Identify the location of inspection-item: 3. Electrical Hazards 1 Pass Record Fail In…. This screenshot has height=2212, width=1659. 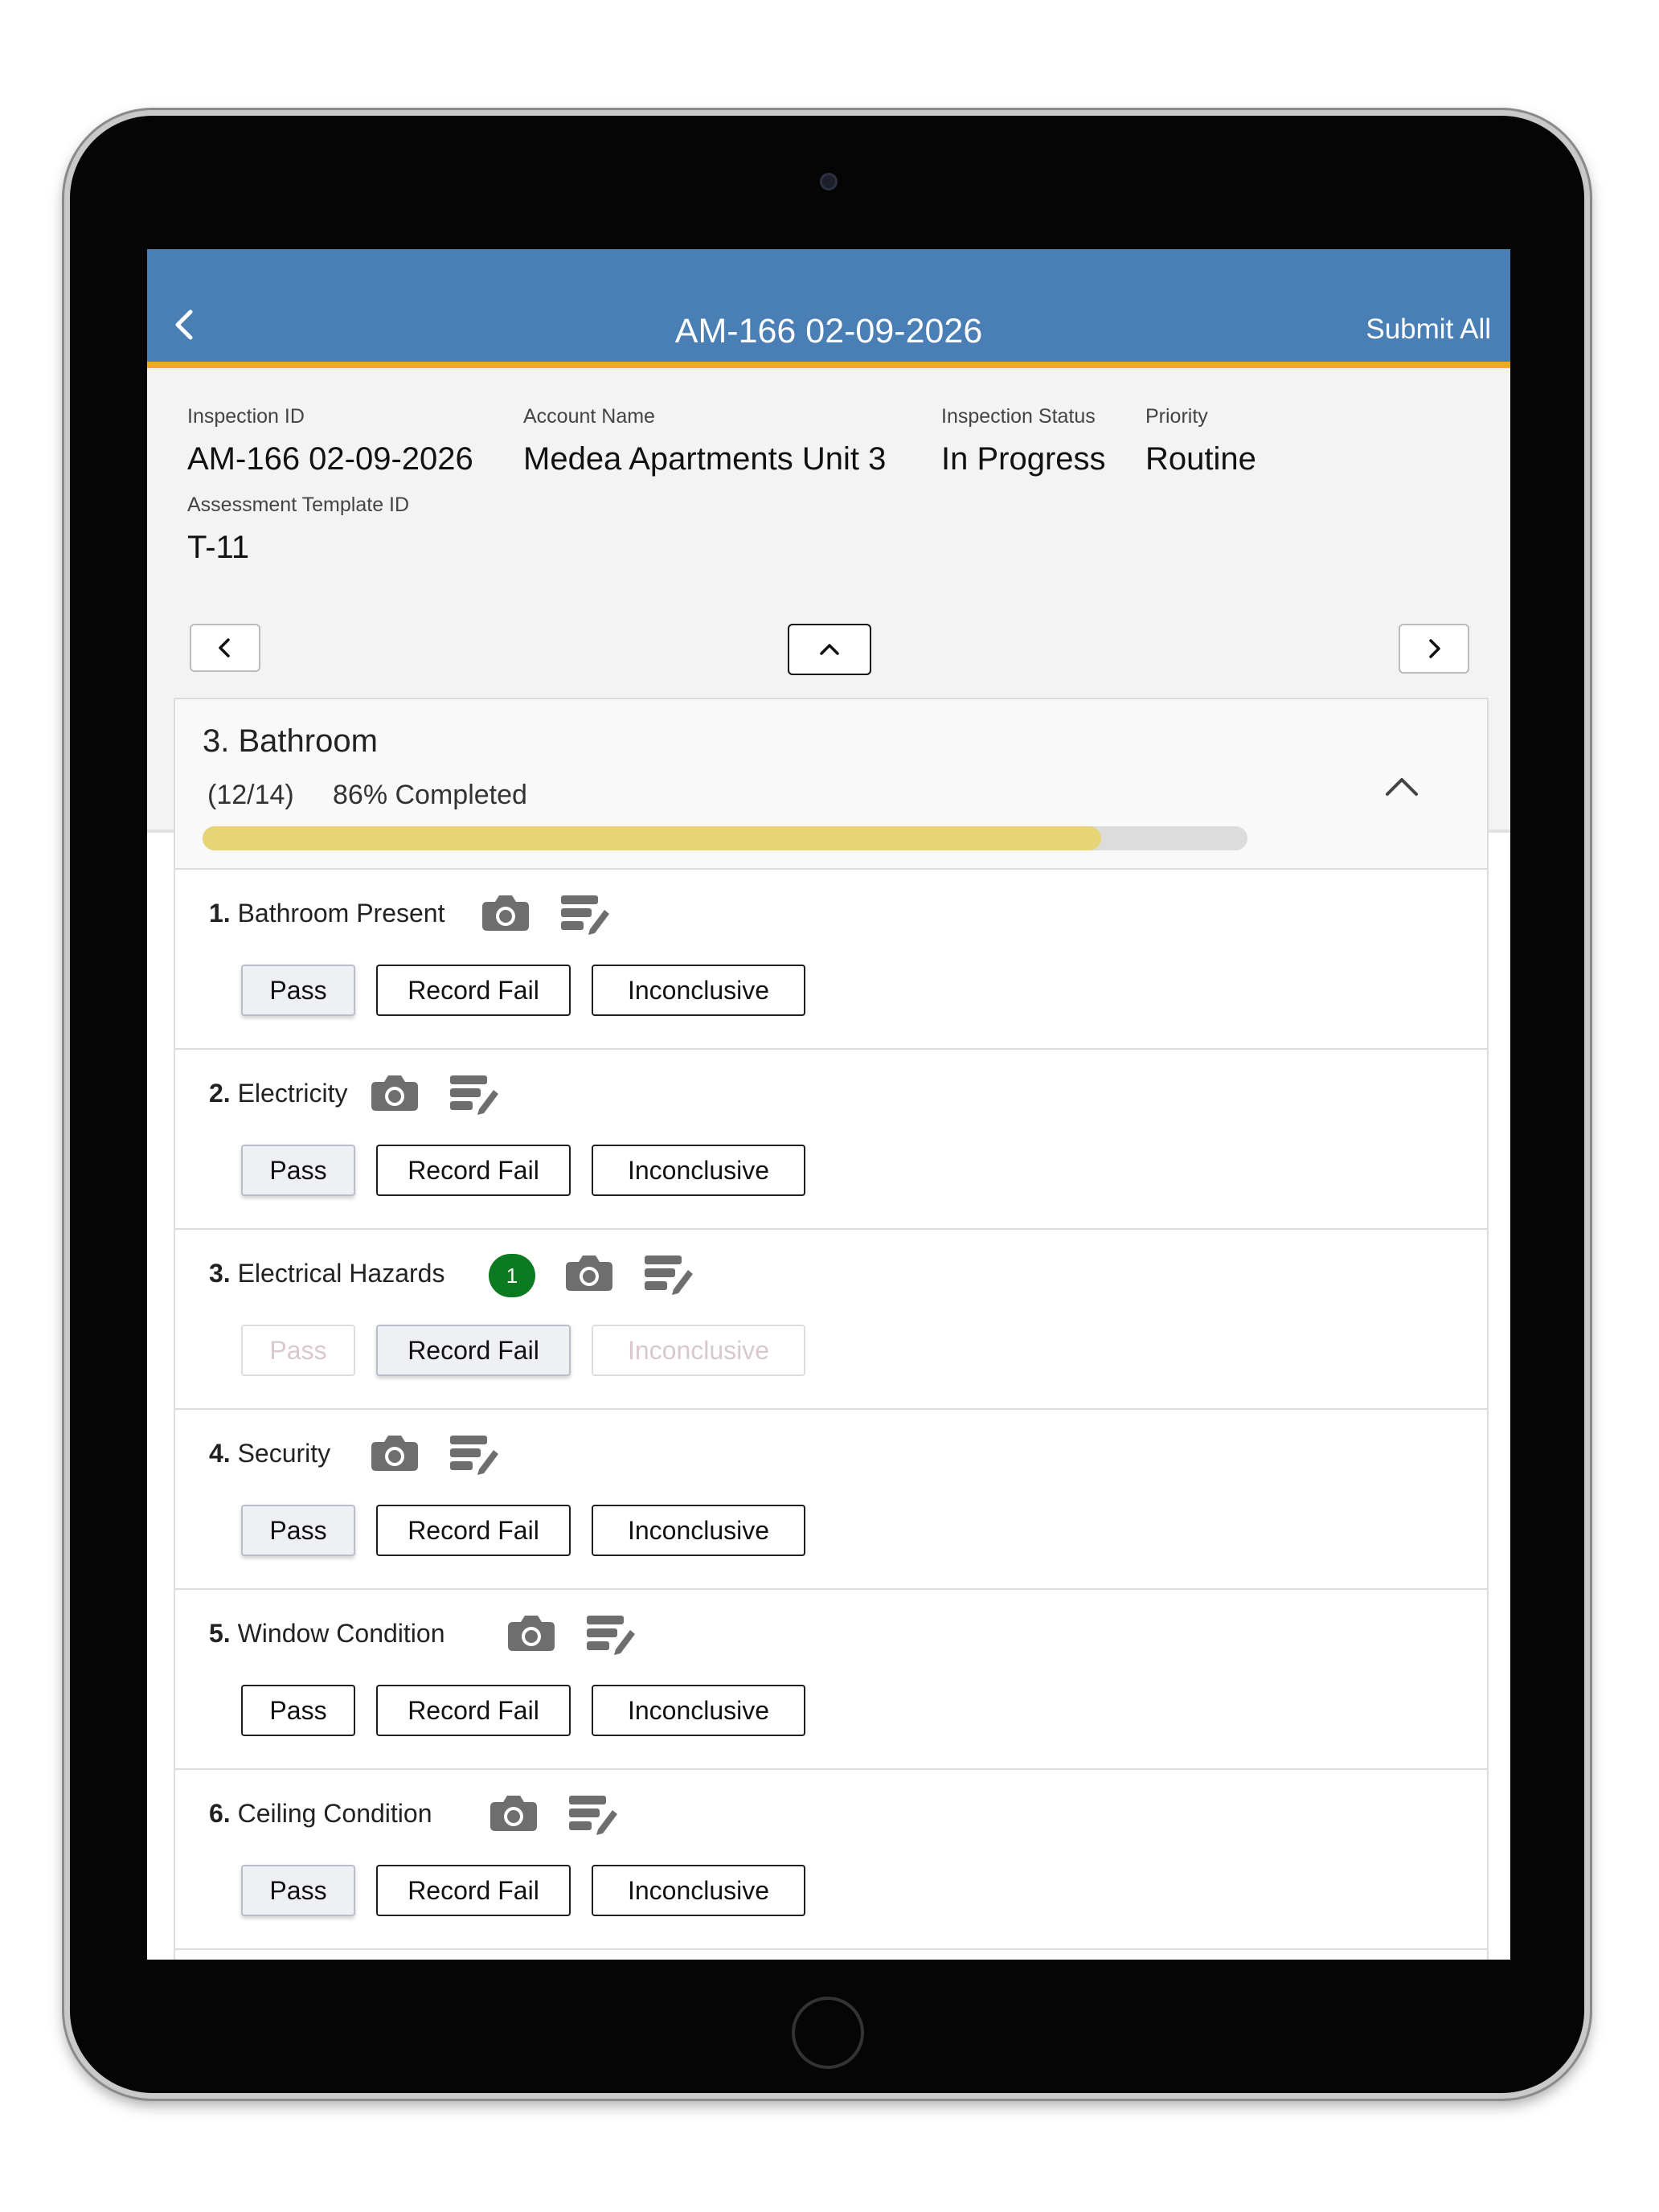
(831, 1320).